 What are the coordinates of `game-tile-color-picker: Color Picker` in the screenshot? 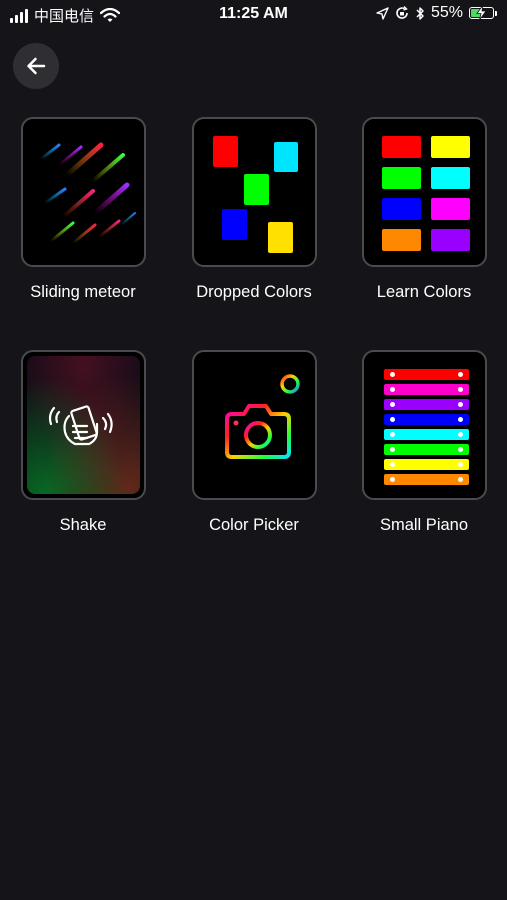 It's located at (254, 442).